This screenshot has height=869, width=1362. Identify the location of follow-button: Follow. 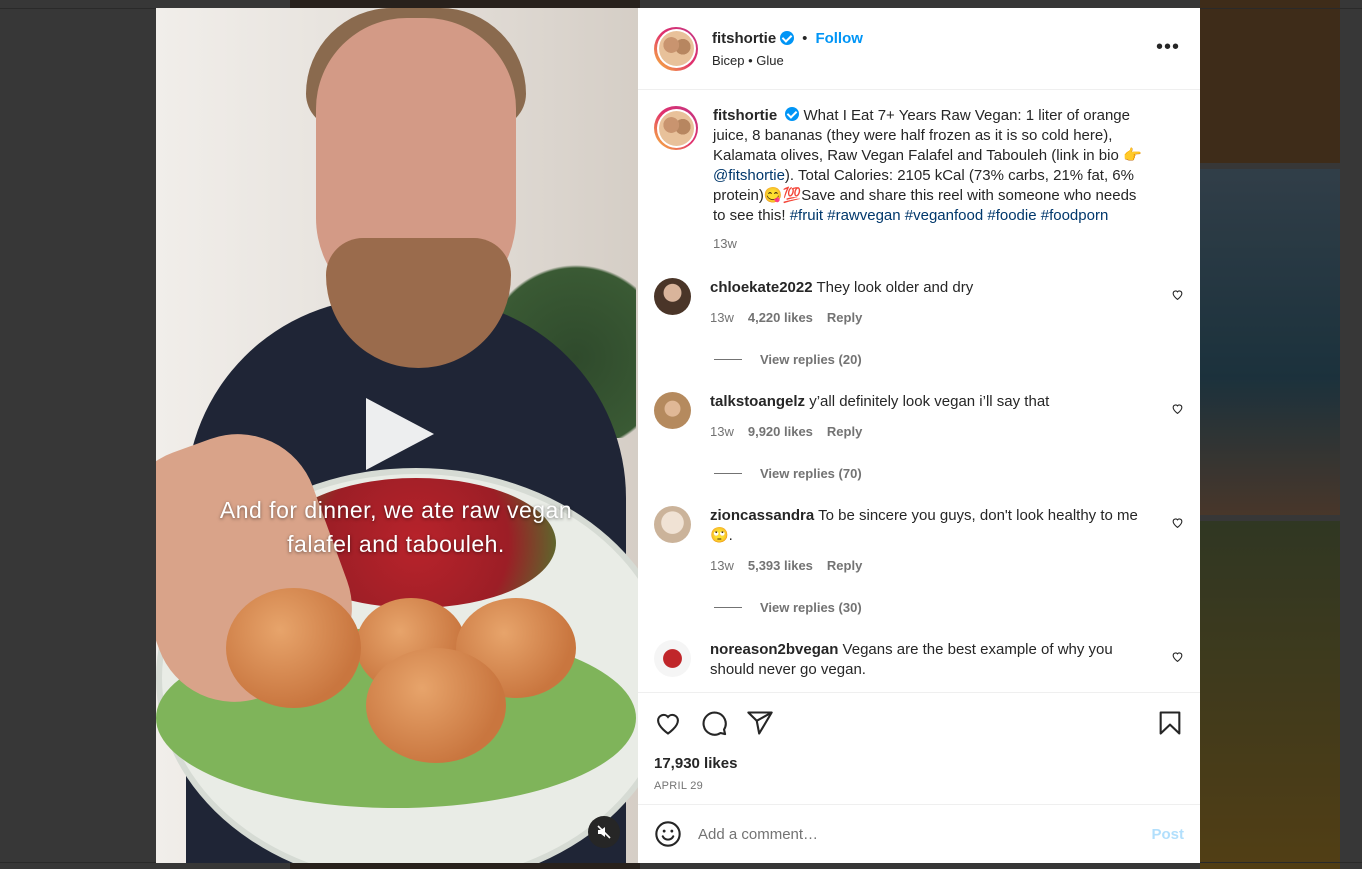
(839, 38).